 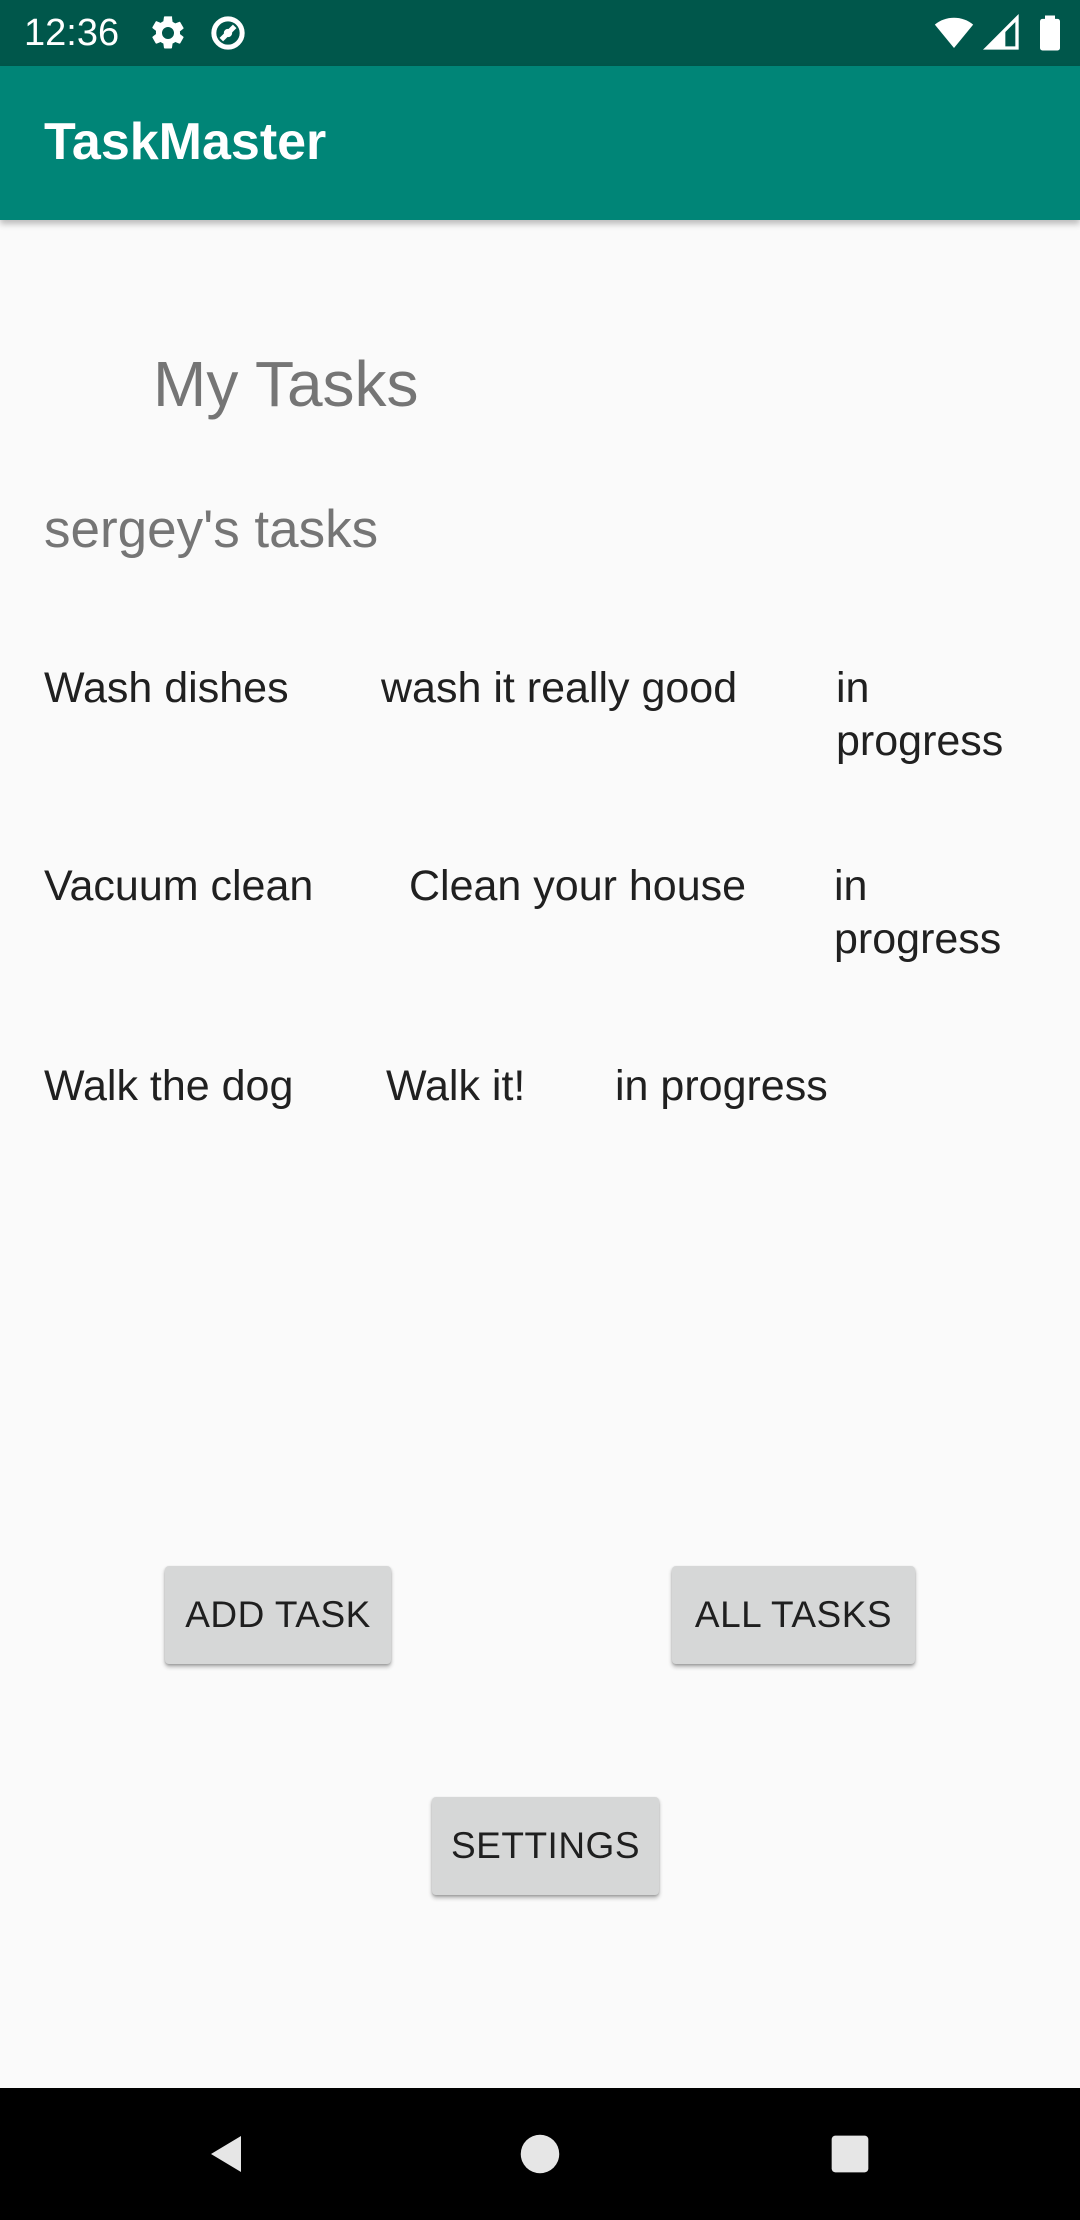 What do you see at coordinates (166, 688) in the screenshot?
I see `task-title: Wash dishes` at bounding box center [166, 688].